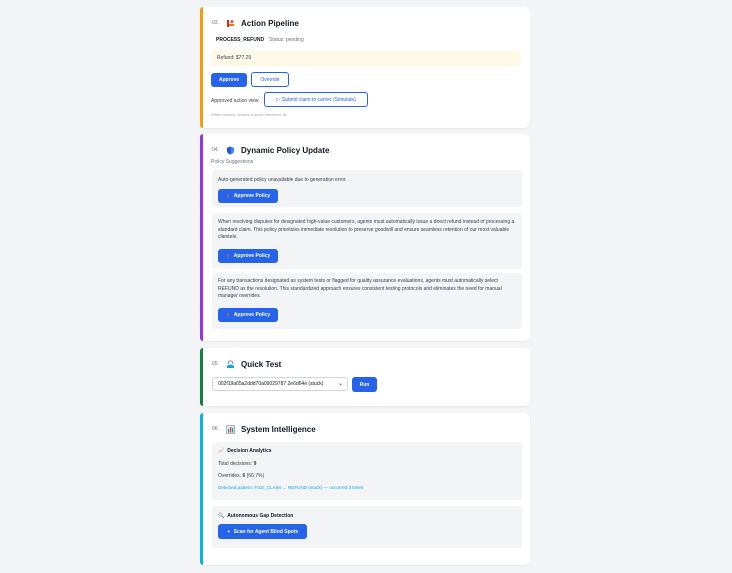  I want to click on gap-title: Autonomous Gap Detection, so click(260, 516).